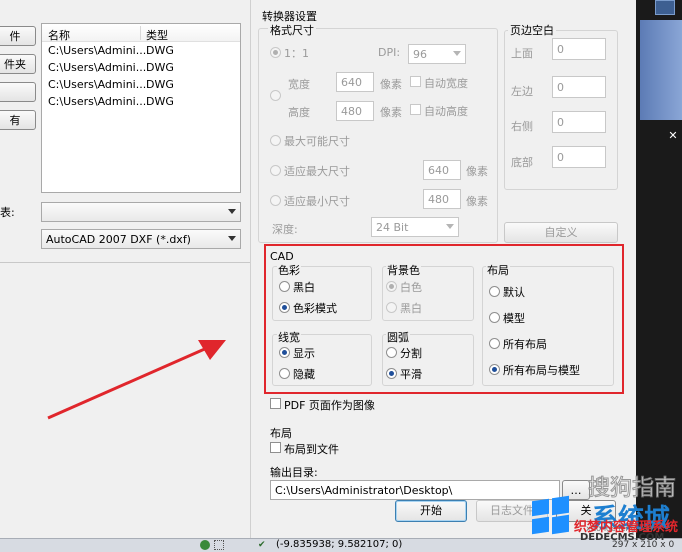  Describe the element at coordinates (219, 545) in the screenshot. I see `grid-icon` at that location.